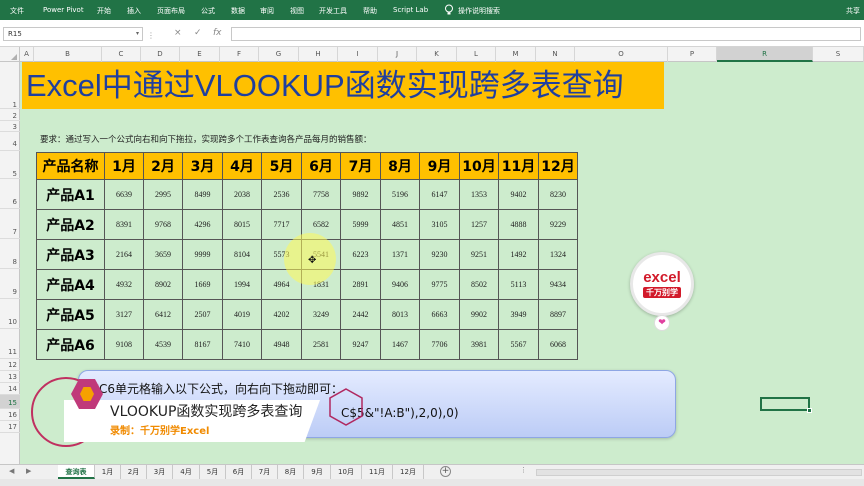 The width and height of the screenshot is (864, 486). What do you see at coordinates (360, 344) in the screenshot?
I see `value-cell: 9247` at bounding box center [360, 344].